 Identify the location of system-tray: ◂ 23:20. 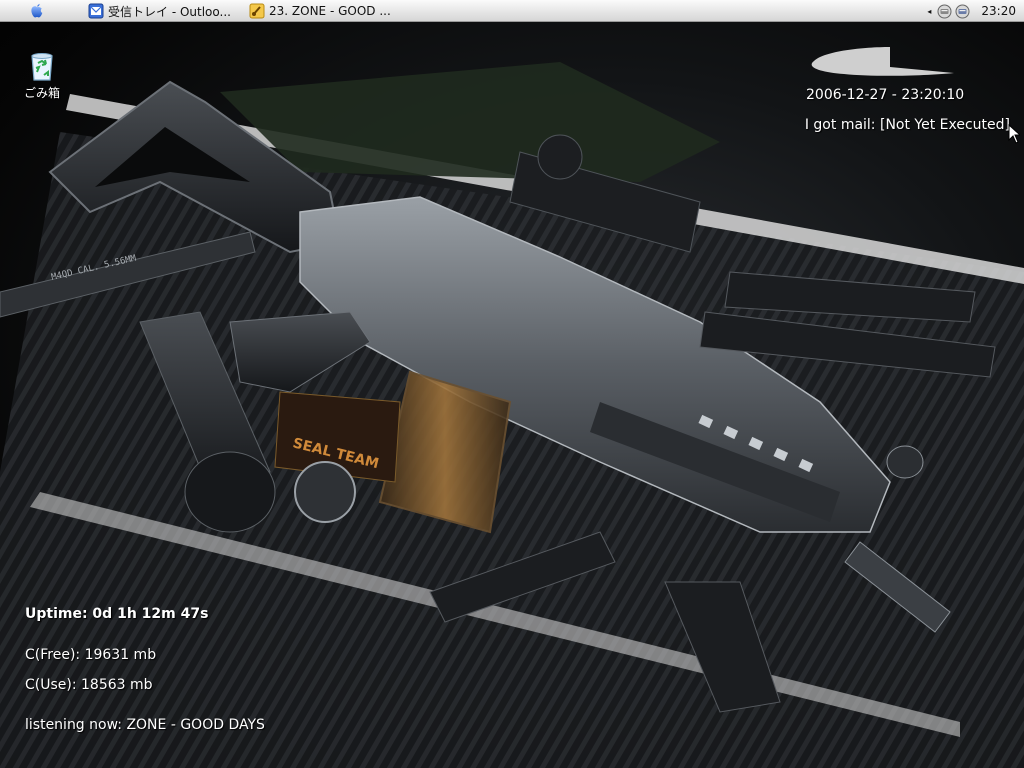
(971, 11).